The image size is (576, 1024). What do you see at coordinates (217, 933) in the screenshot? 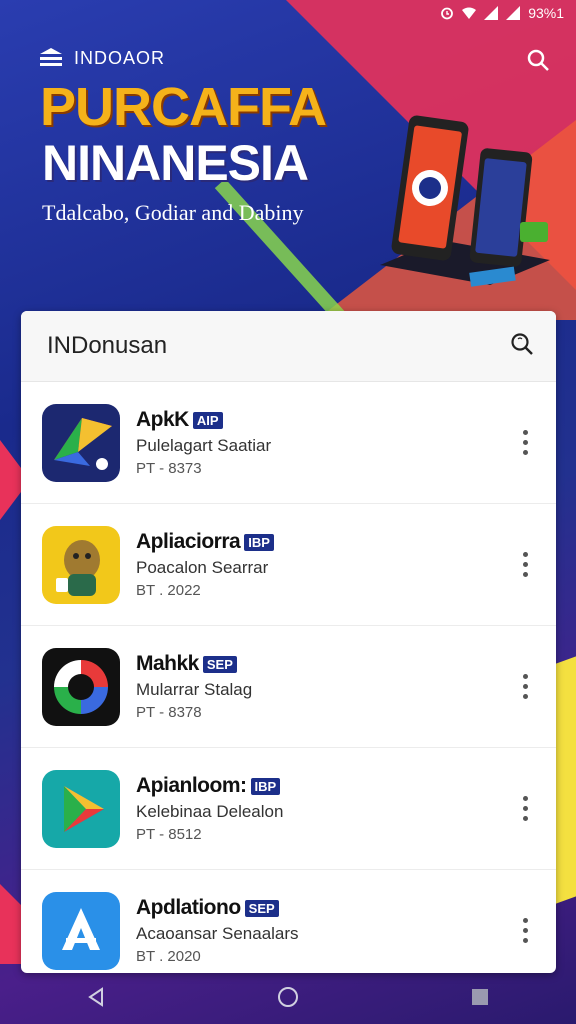
I see `app-desc: Acaoansar Senaalars` at bounding box center [217, 933].